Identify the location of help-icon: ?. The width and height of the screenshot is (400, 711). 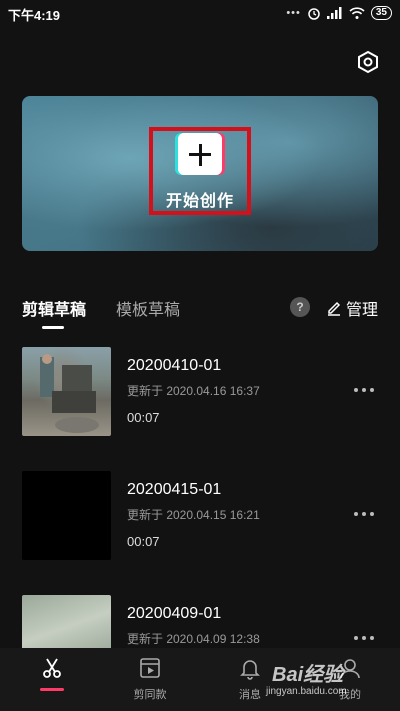
(300, 307).